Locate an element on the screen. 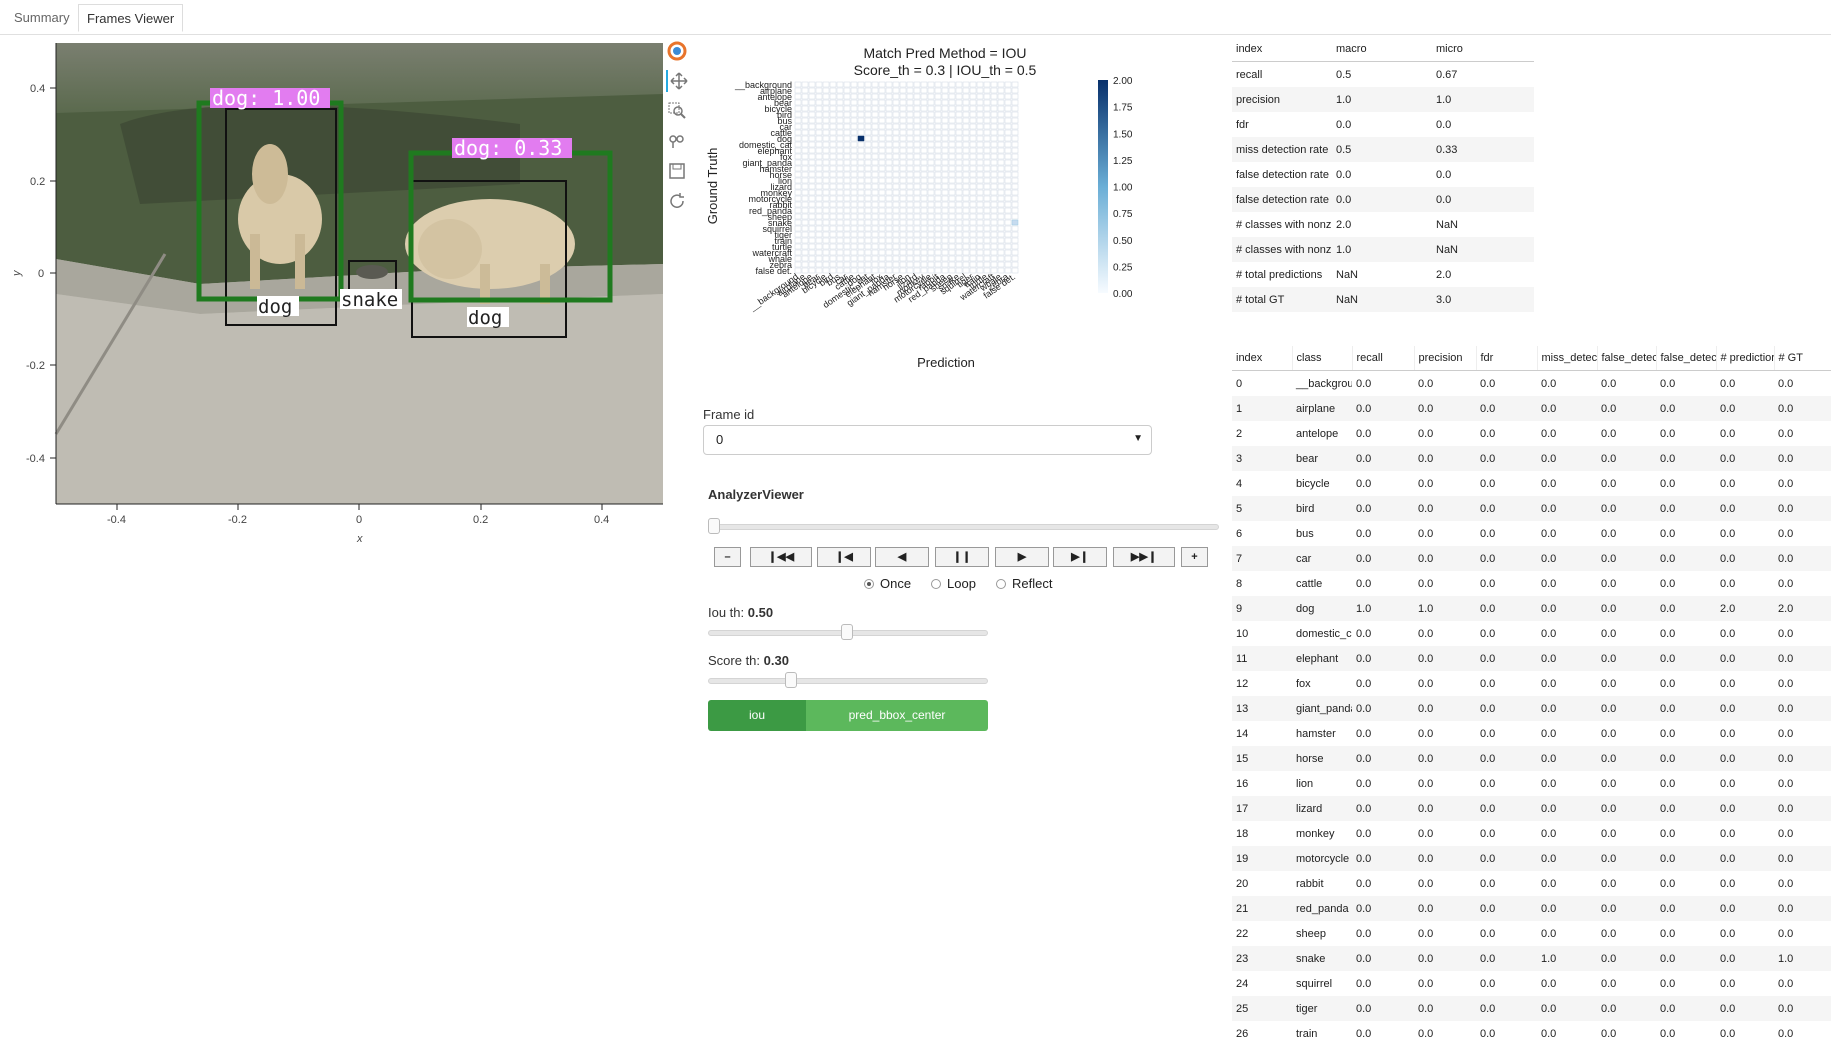 This screenshot has width=1831, height=1046. player-button-7: ▶▶❙ is located at coordinates (1144, 557).